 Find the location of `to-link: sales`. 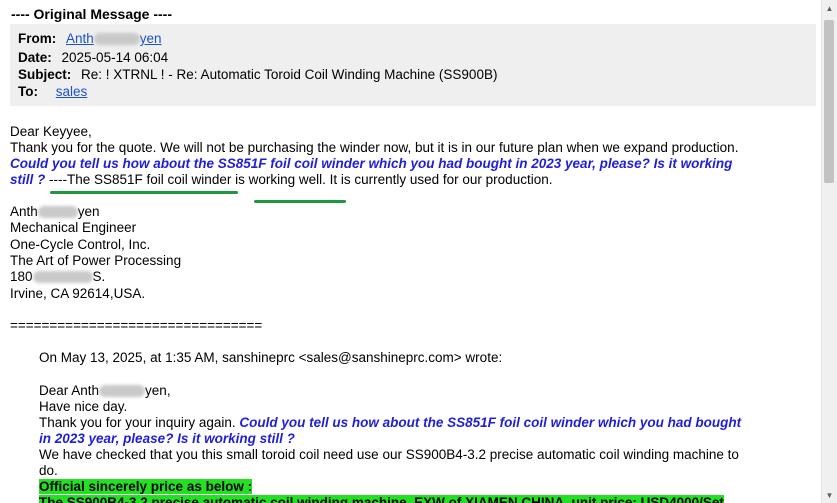

to-link: sales is located at coordinates (72, 91).